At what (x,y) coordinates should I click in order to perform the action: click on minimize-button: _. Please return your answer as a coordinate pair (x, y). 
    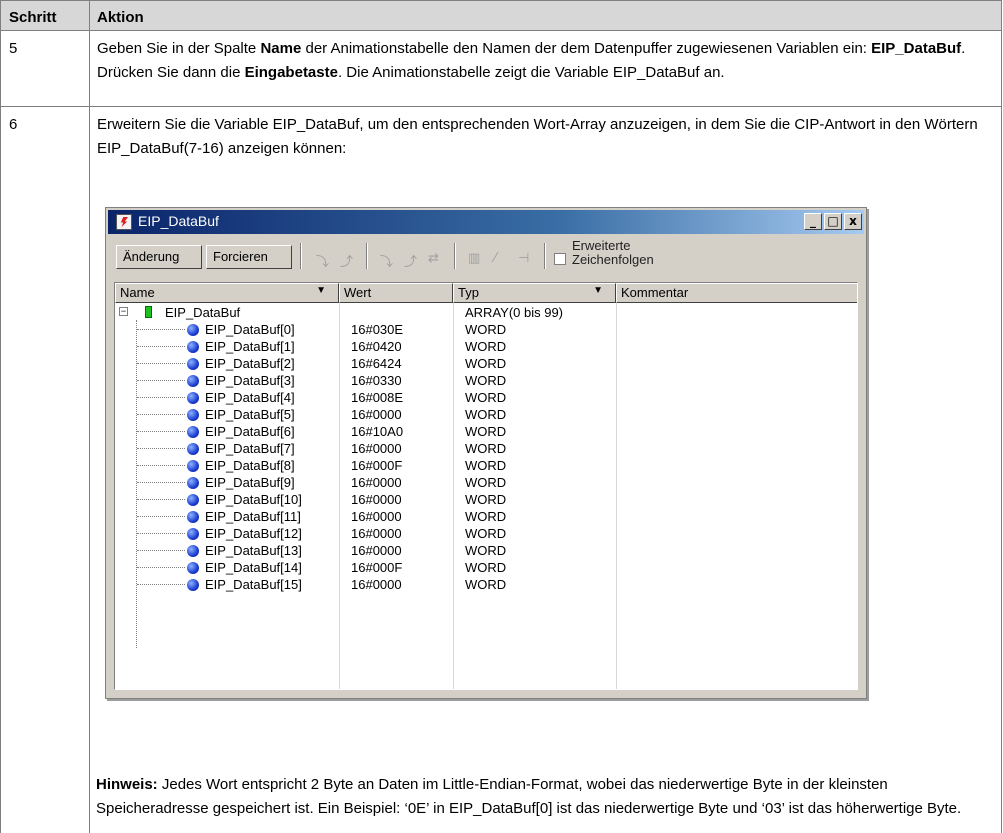
    Looking at the image, I should click on (813, 221).